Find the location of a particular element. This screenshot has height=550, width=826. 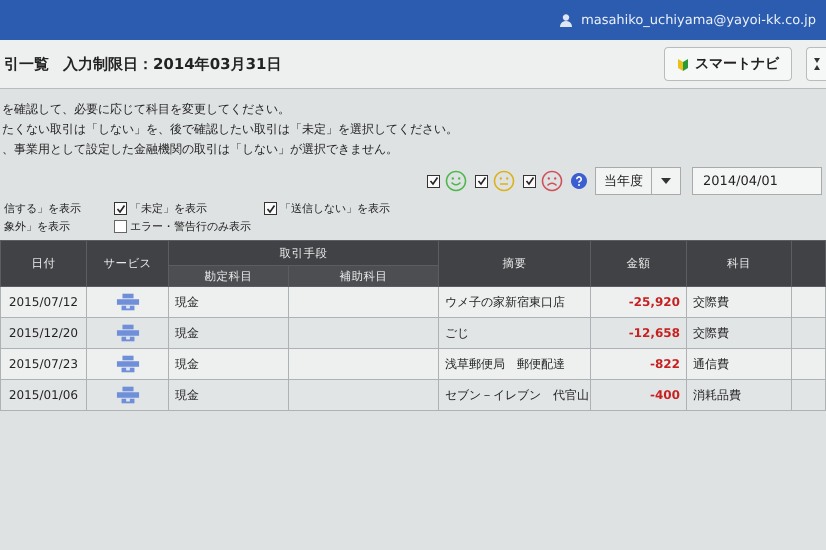

help-icon is located at coordinates (579, 181).